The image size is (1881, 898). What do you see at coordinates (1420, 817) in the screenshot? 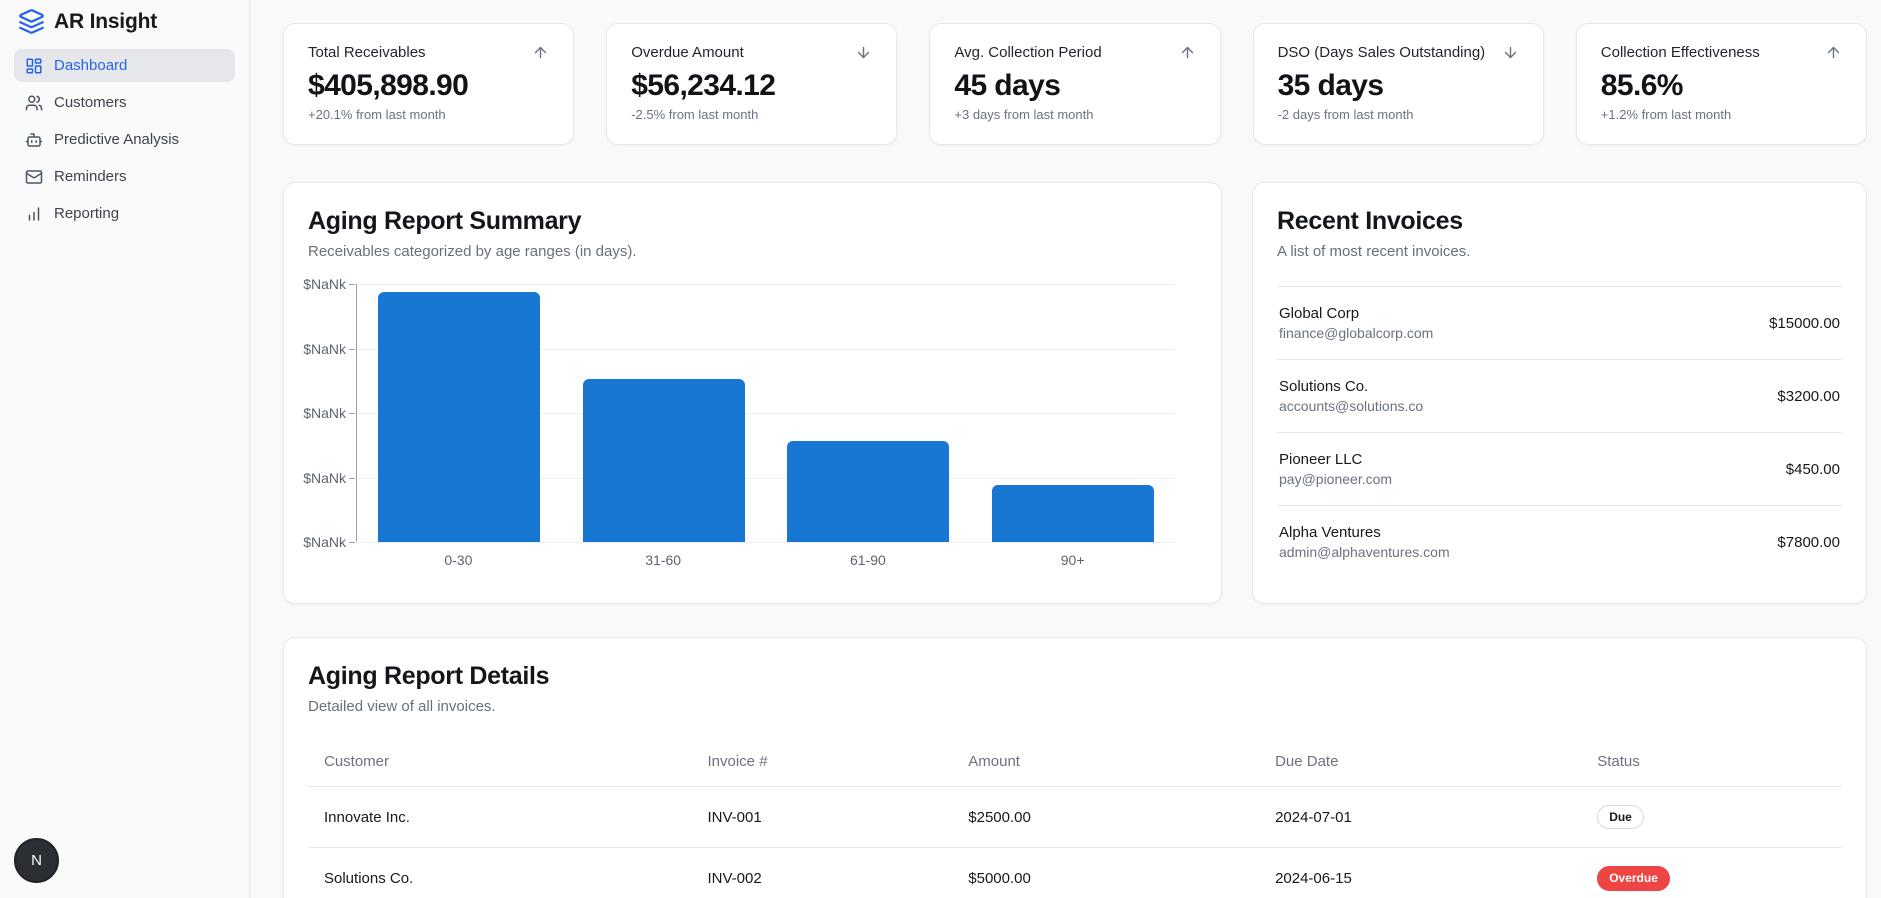
I see `cell-due-date: 2024-07-01` at bounding box center [1420, 817].